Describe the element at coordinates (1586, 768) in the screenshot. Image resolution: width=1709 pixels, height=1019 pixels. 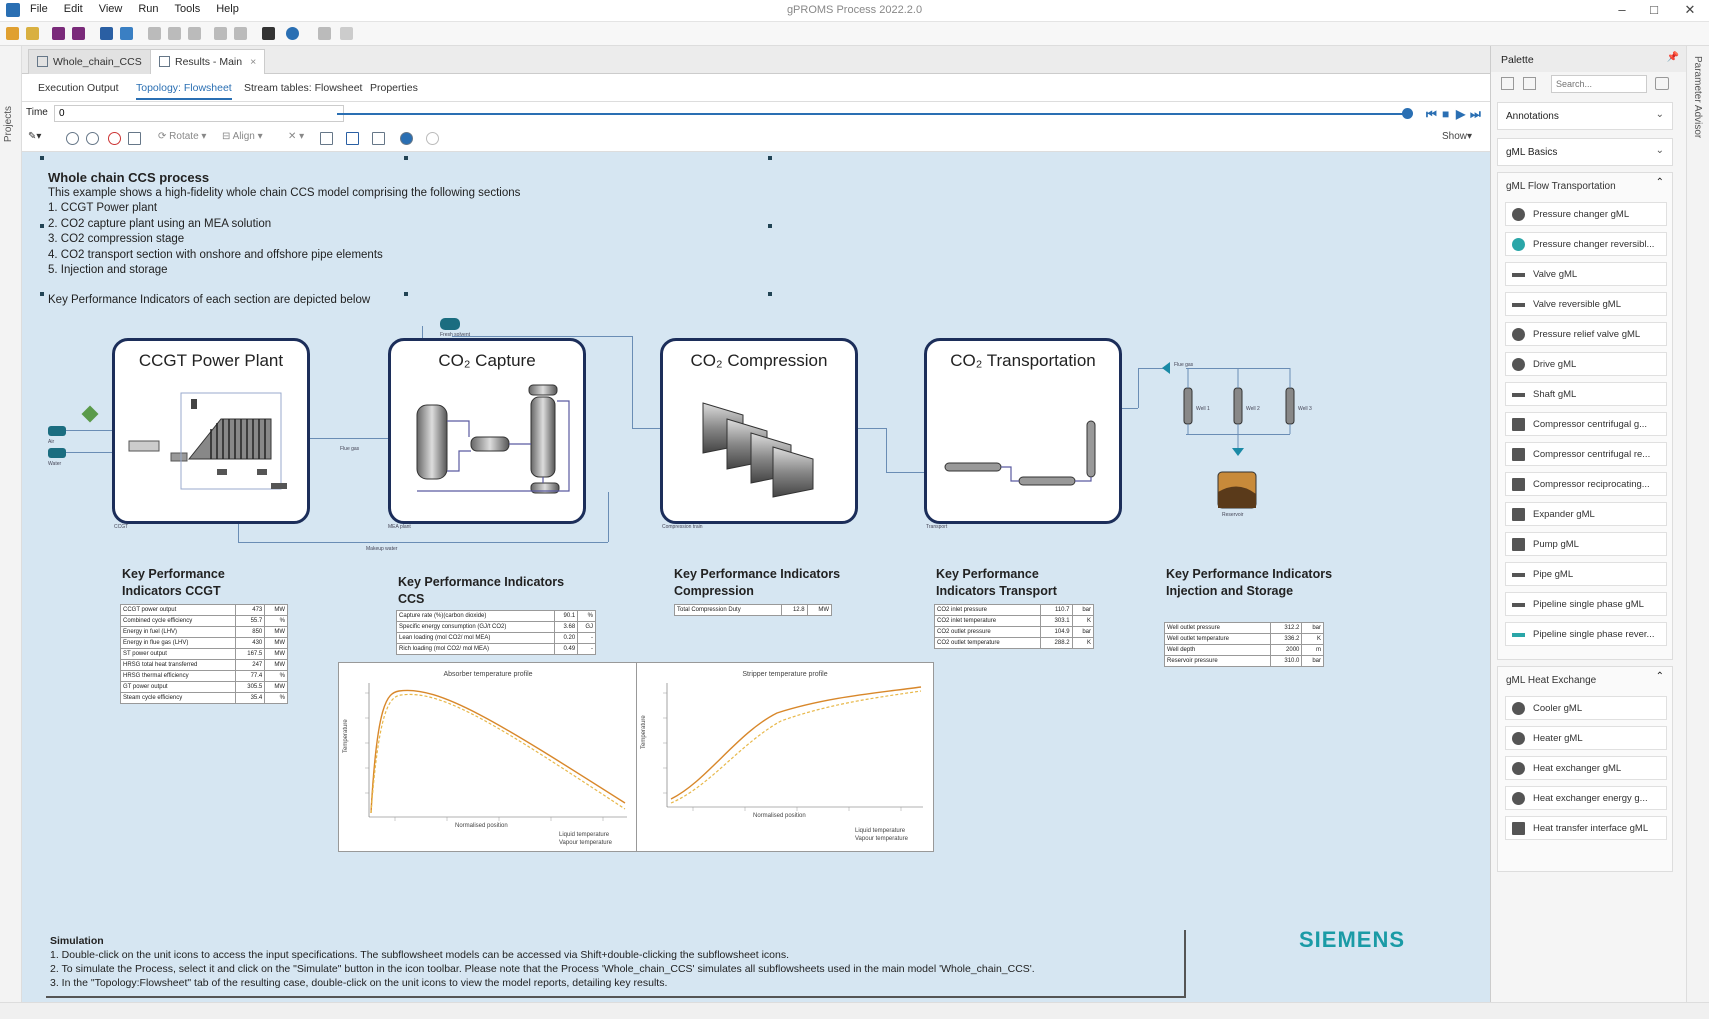
I see `palette-item-heat-exchanger: Heat exchanger gML` at that location.